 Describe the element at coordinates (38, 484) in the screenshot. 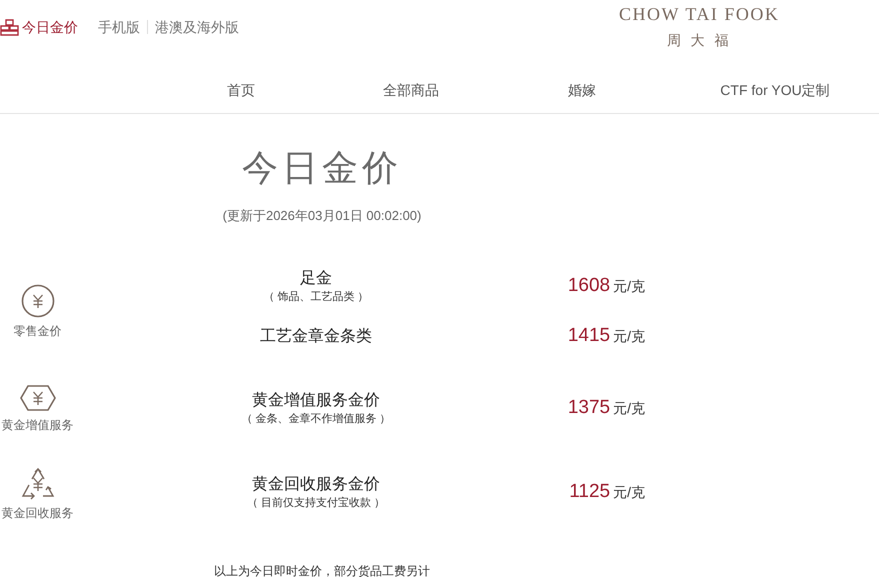

I see `recycle-yuan-icon` at that location.